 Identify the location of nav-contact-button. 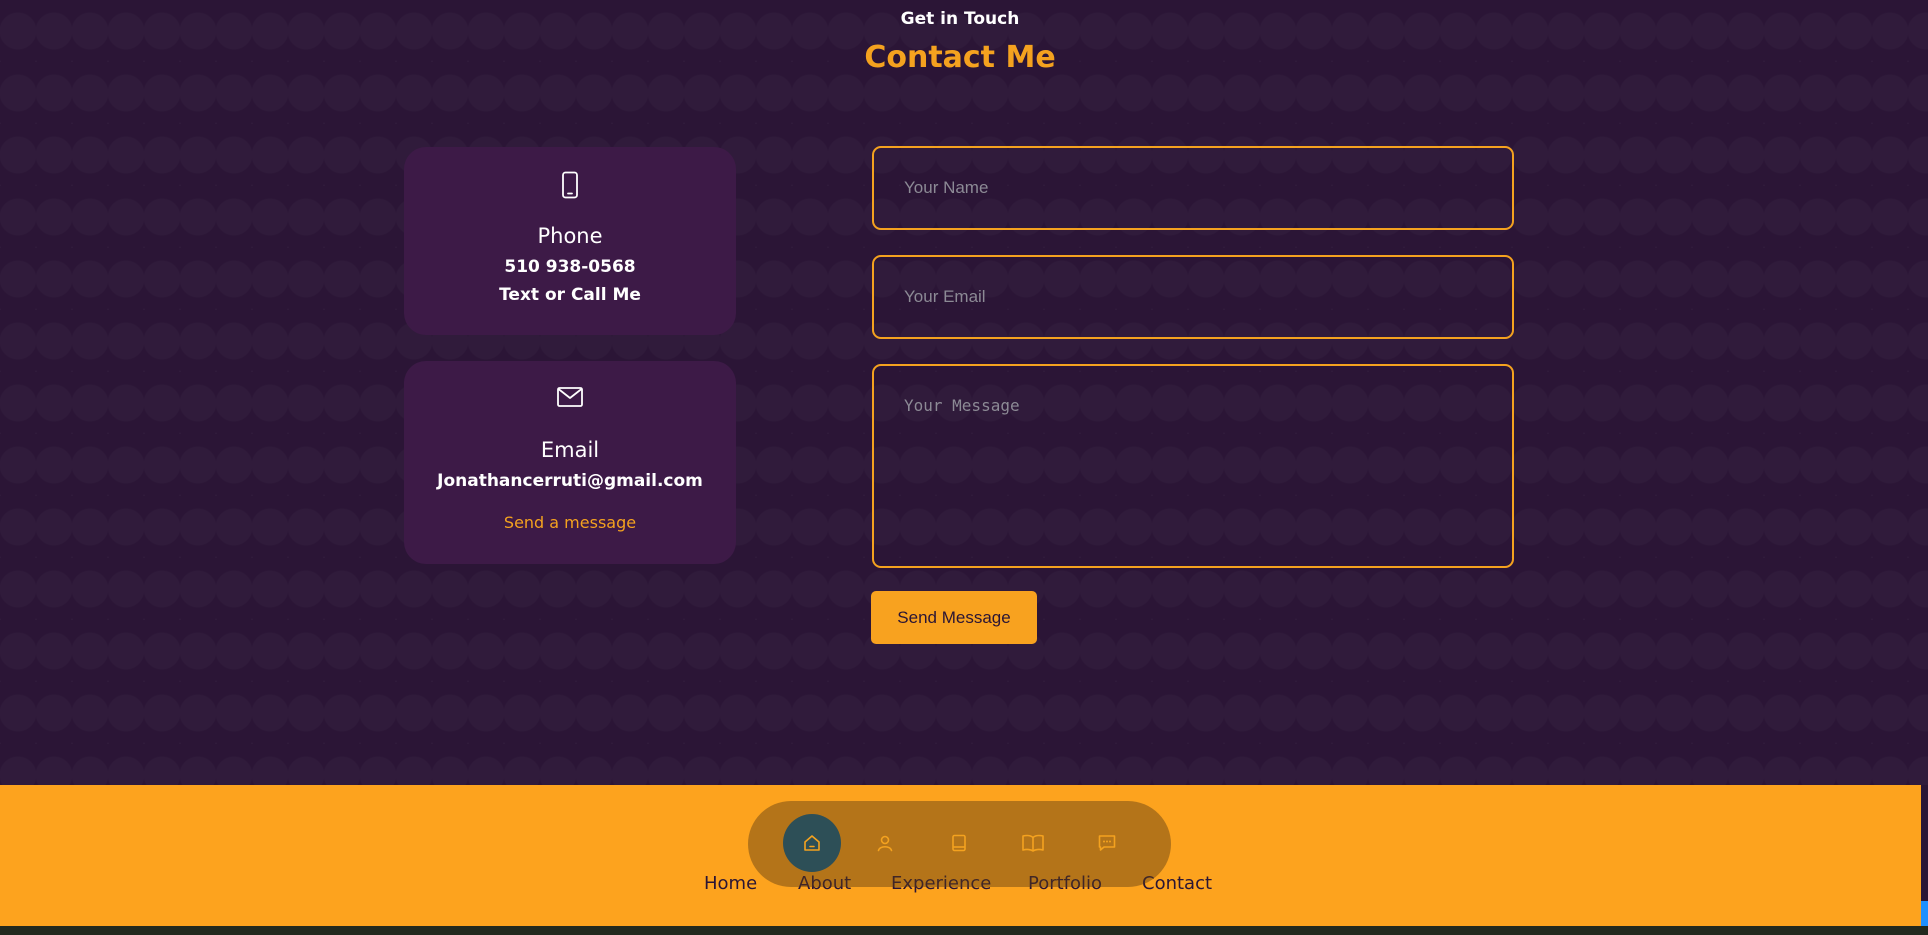
(1107, 843).